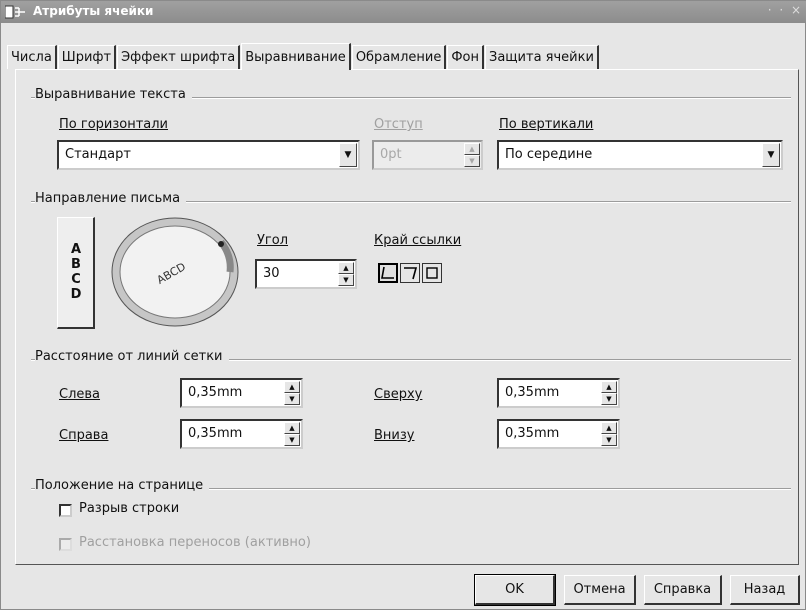 The height and width of the screenshot is (610, 806). What do you see at coordinates (296, 56) in the screenshot?
I see `tab-alignment: Выравнивание` at bounding box center [296, 56].